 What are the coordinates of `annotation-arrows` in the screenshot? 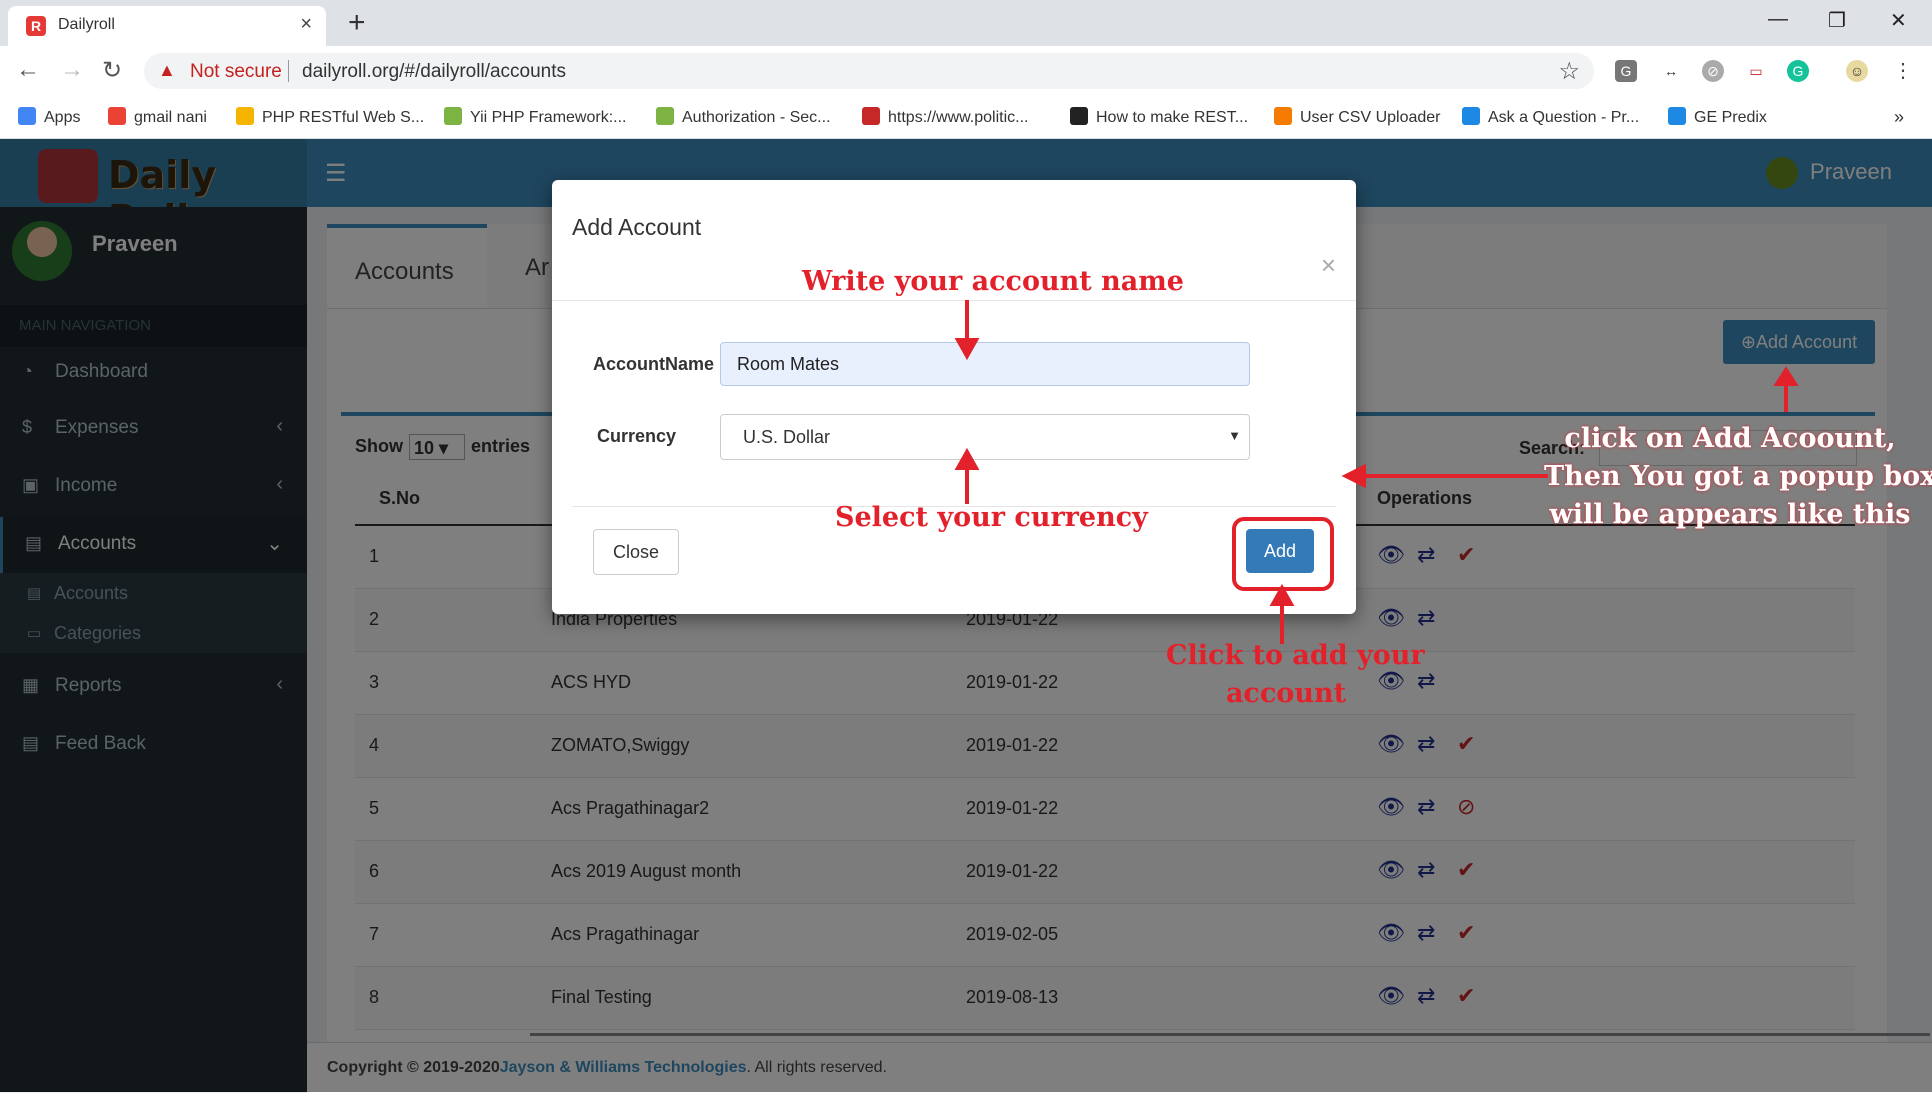 It's located at (1376, 472).